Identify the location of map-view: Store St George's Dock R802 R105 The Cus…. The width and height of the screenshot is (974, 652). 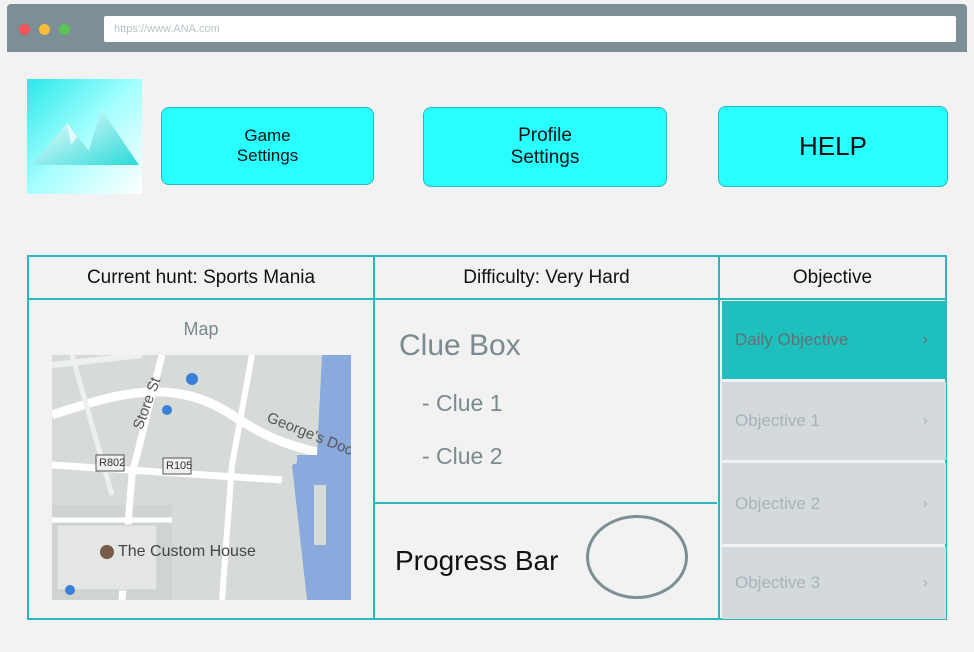
(201, 477).